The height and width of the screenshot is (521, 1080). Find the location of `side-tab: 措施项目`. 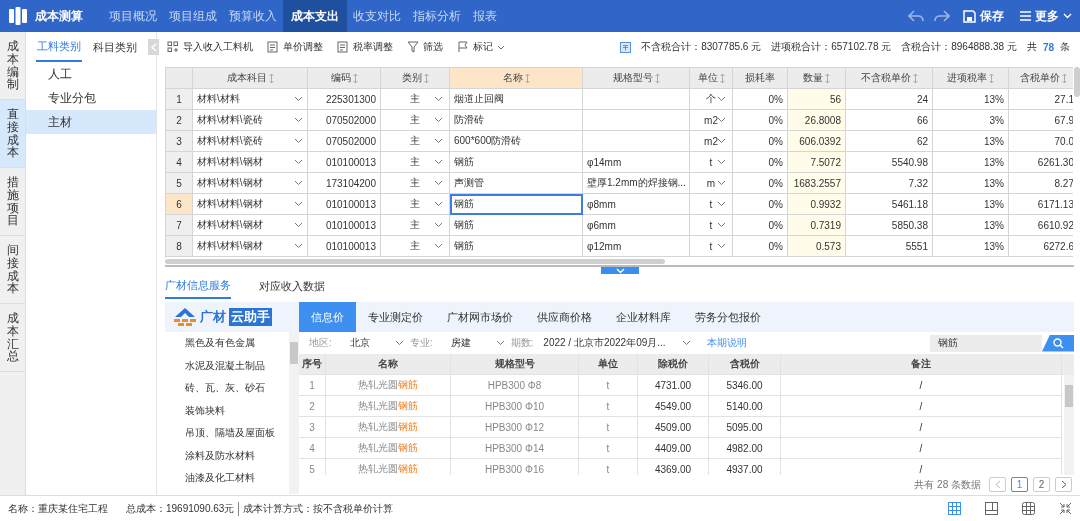

side-tab: 措施项目 is located at coordinates (12, 202).